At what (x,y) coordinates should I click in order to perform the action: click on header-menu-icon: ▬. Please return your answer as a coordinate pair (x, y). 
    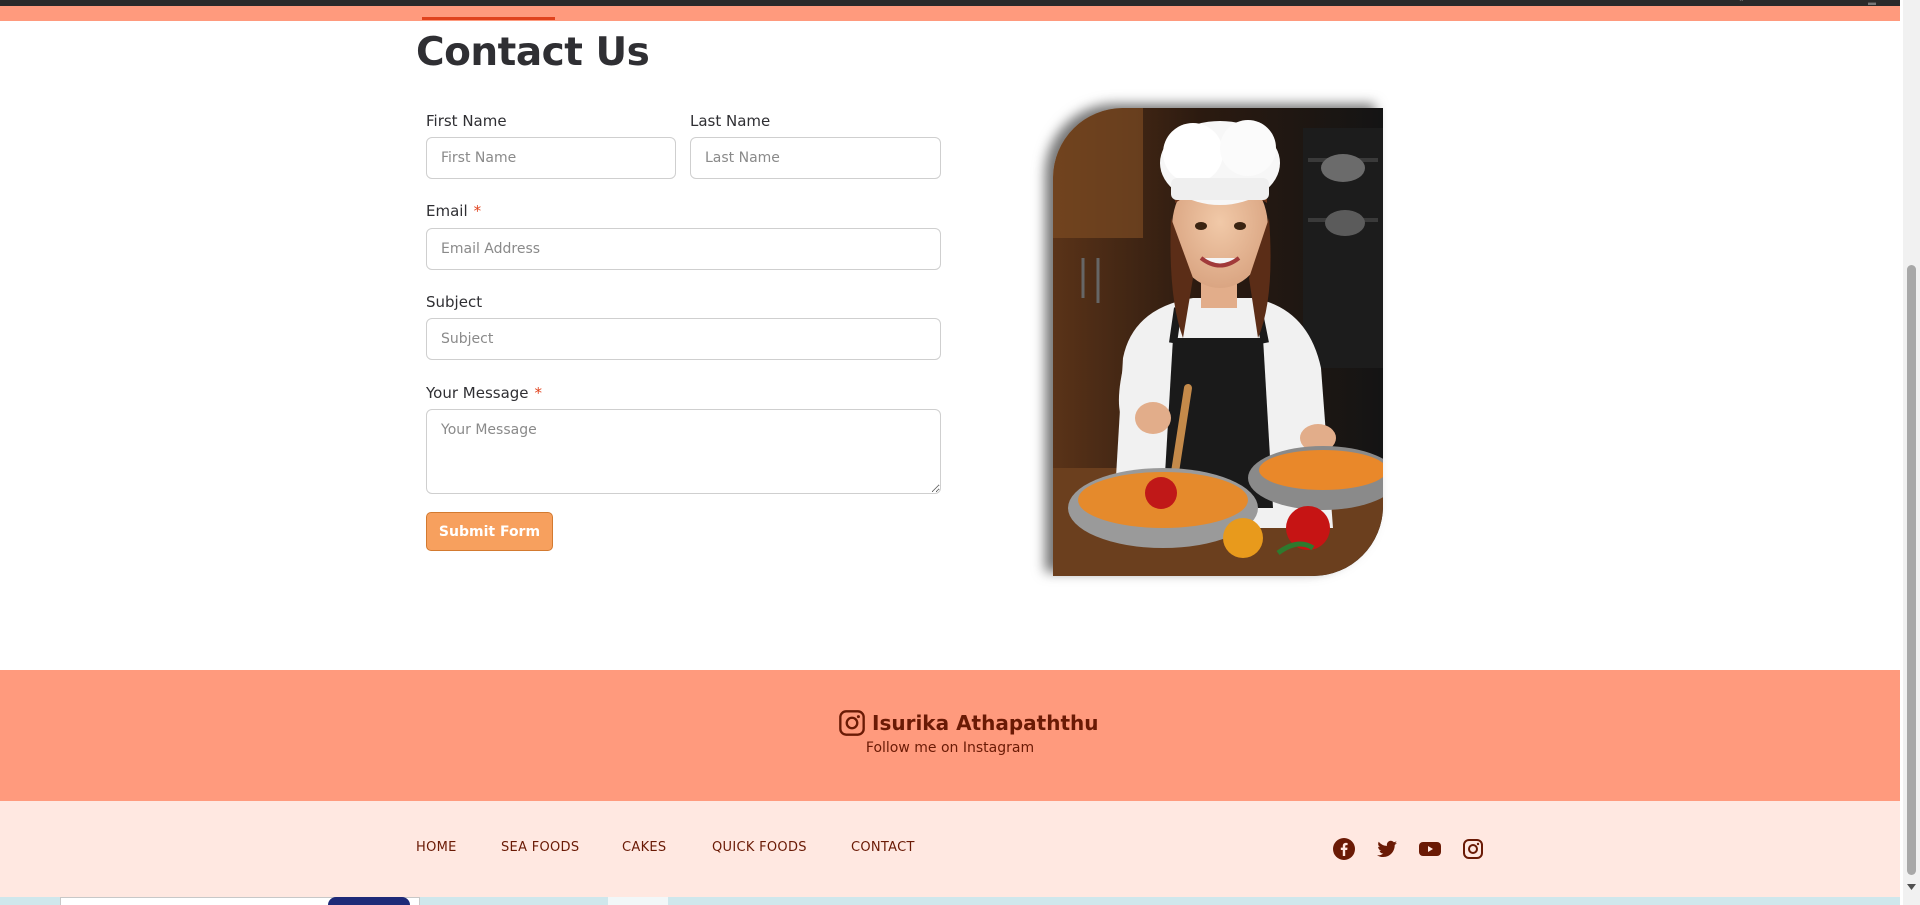
    Looking at the image, I should click on (1874, 3).